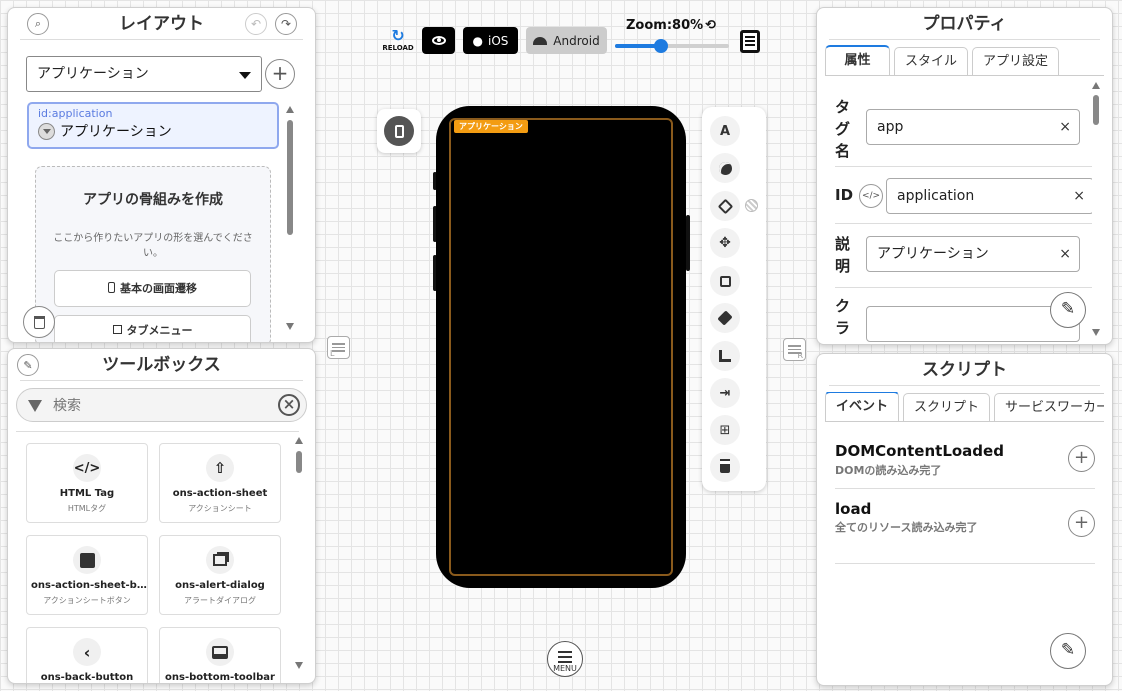  What do you see at coordinates (93, 74) in the screenshot?
I see `layout-select-value: アプリケーション` at bounding box center [93, 74].